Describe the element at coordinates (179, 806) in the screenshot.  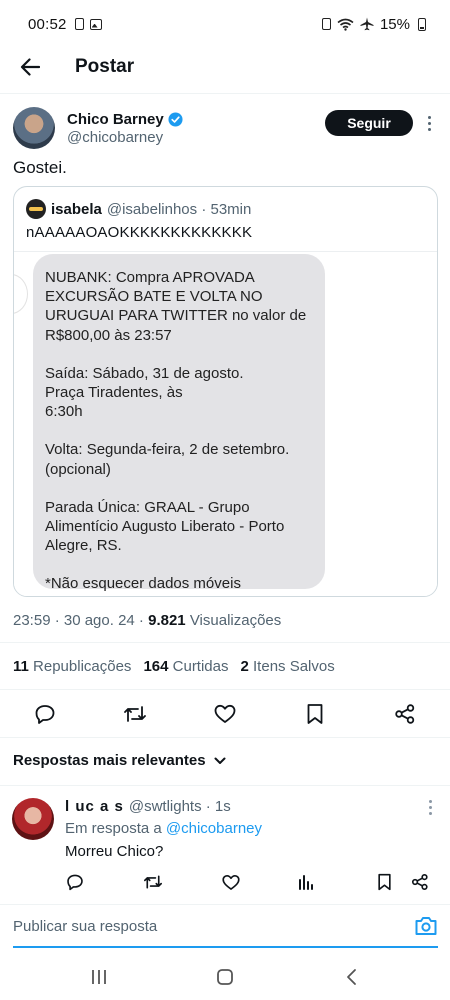
I see `reply-meta: @swtlights · 1s` at that location.